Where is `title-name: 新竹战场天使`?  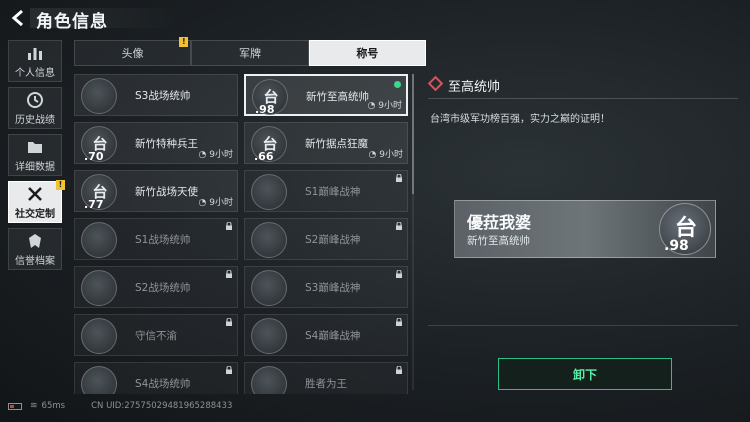 title-name: 新竹战场天使 is located at coordinates (166, 192).